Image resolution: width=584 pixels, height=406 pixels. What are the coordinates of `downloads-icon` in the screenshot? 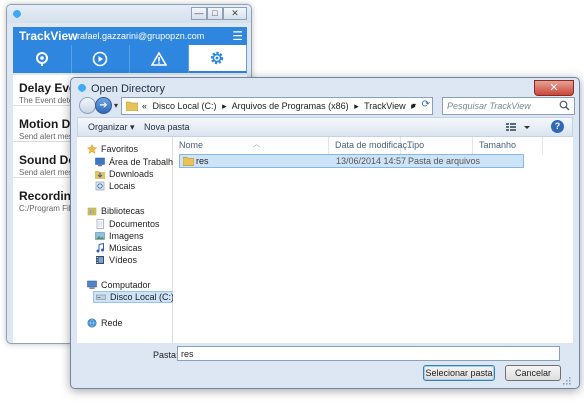 It's located at (100, 175).